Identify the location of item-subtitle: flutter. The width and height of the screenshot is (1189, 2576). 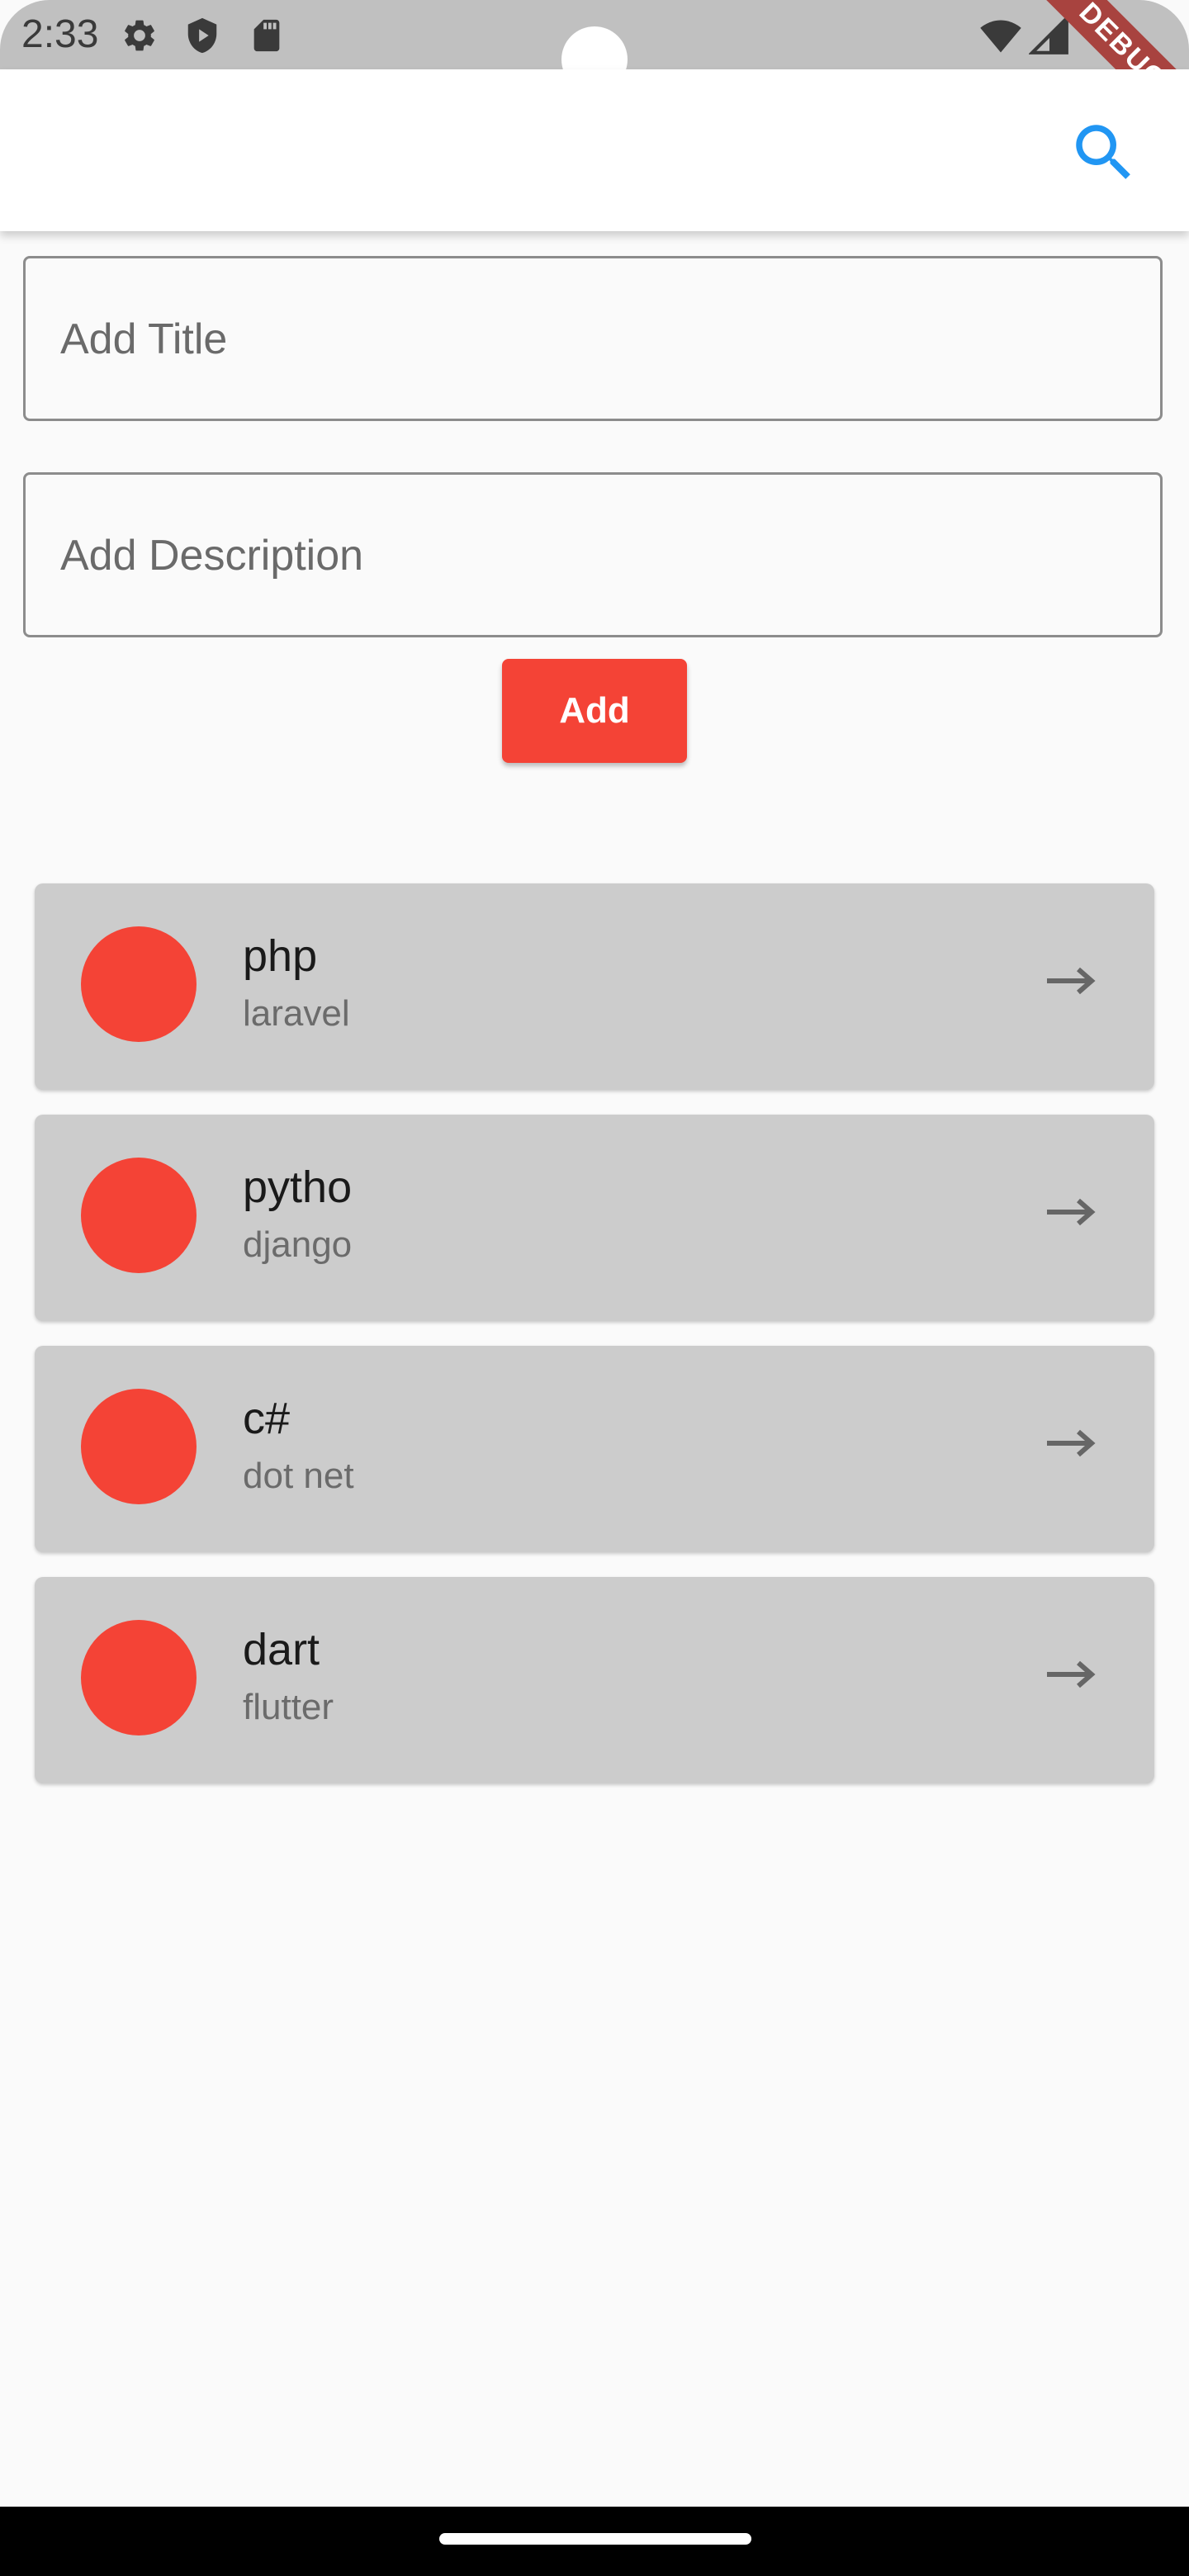
(288, 1707).